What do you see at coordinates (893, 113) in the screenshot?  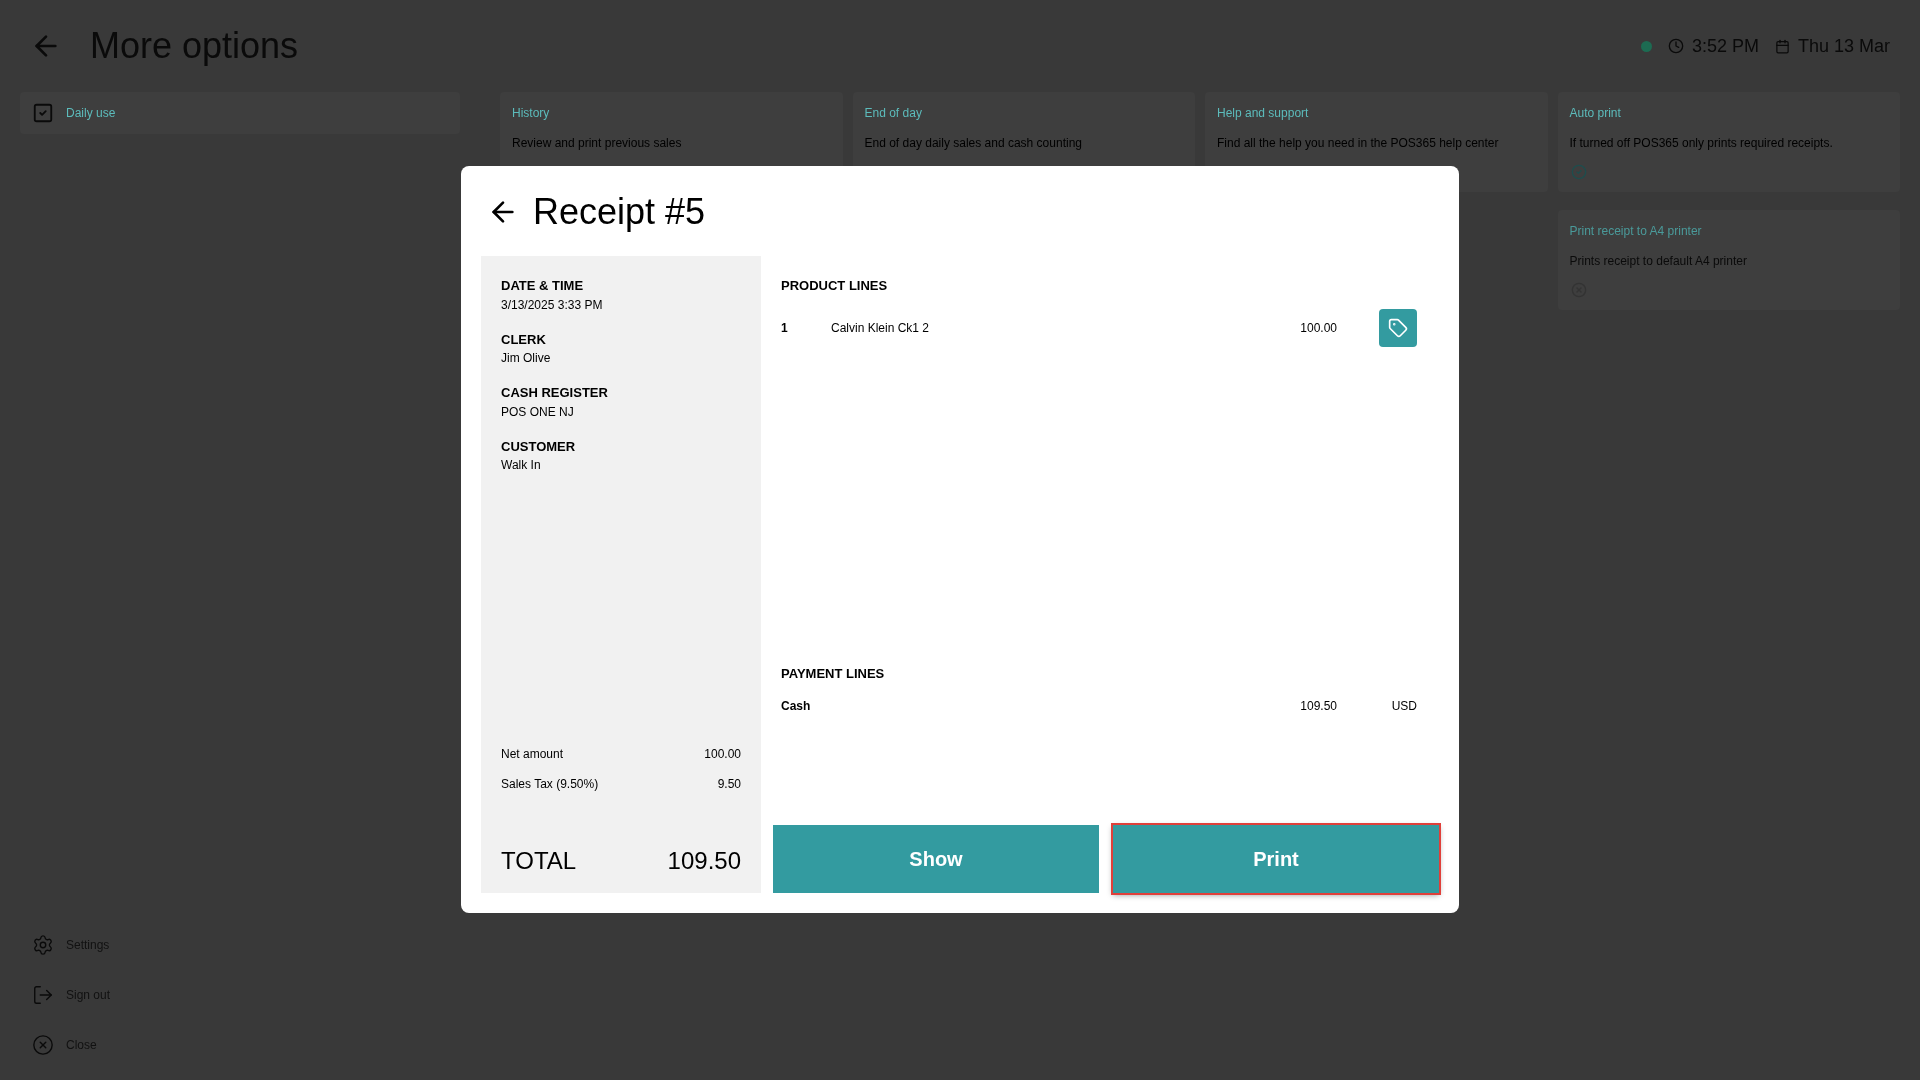 I see `card-title: End of day` at bounding box center [893, 113].